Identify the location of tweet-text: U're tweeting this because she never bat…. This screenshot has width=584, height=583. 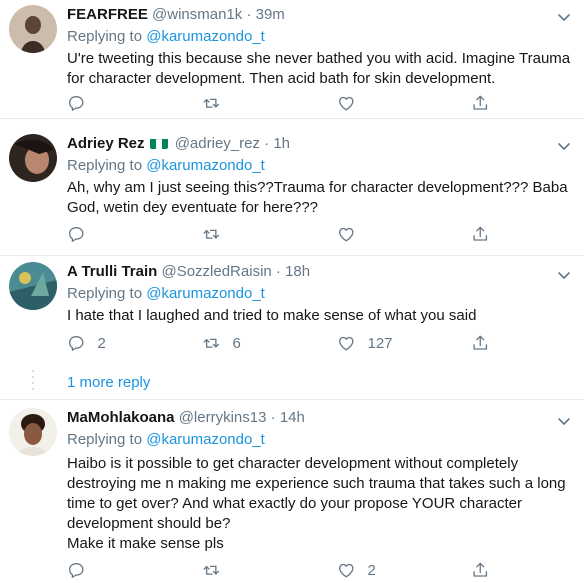
(319, 68).